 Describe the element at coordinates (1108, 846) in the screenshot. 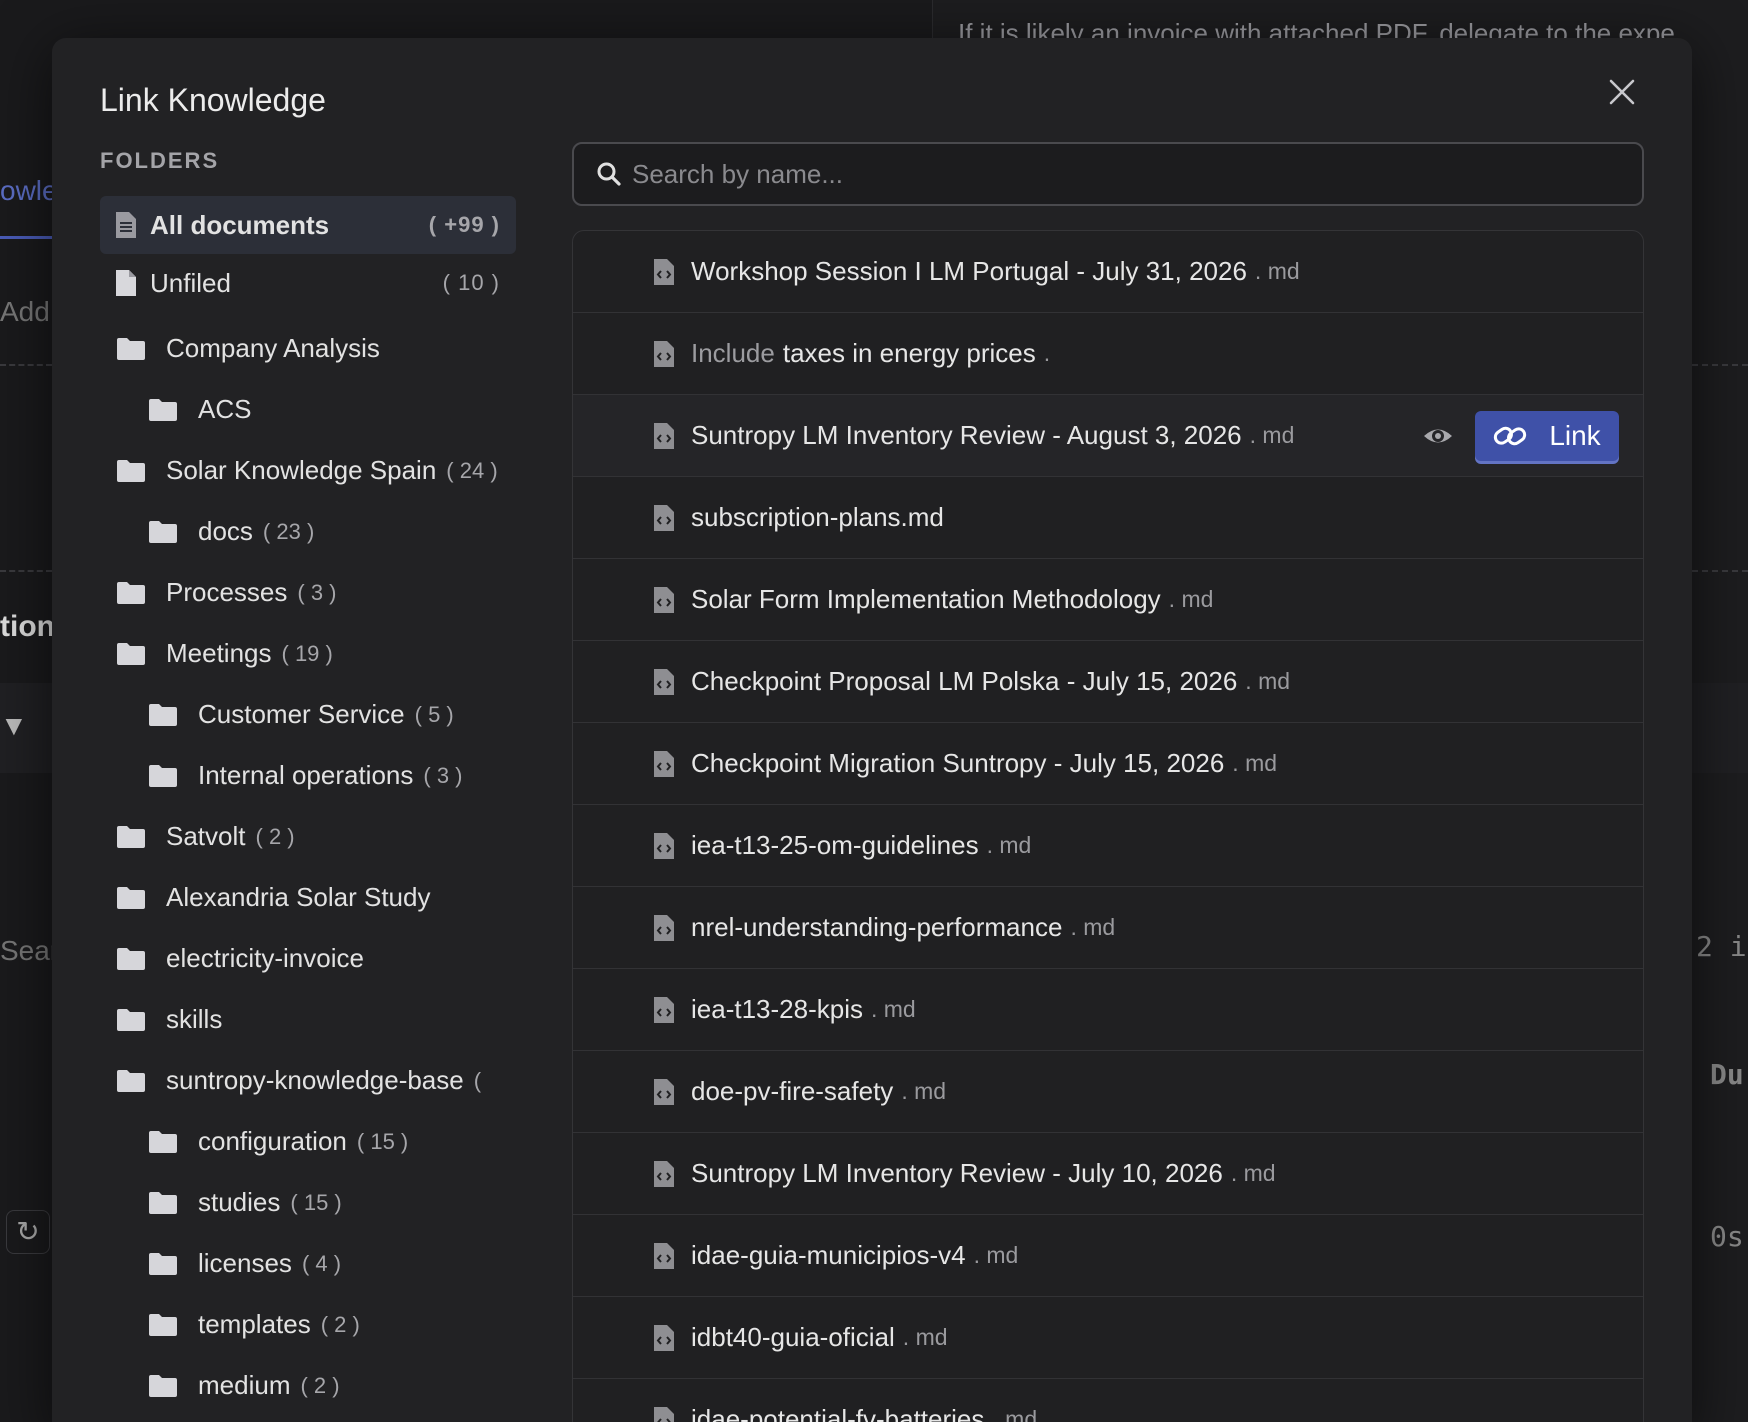

I see `document-row: iea-t13-25-om-guidelines . md` at that location.